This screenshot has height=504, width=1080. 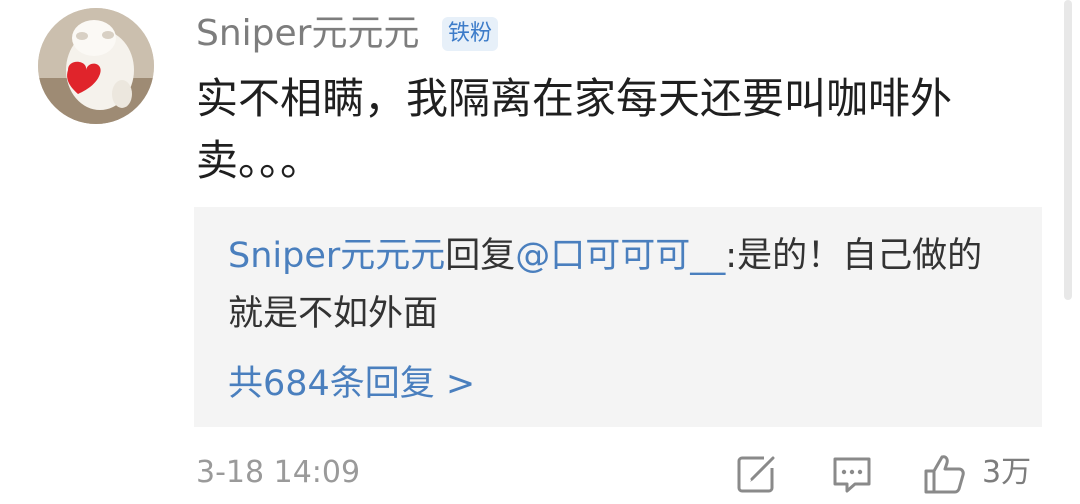 What do you see at coordinates (480, 256) in the screenshot?
I see `reply-verb: 回复` at bounding box center [480, 256].